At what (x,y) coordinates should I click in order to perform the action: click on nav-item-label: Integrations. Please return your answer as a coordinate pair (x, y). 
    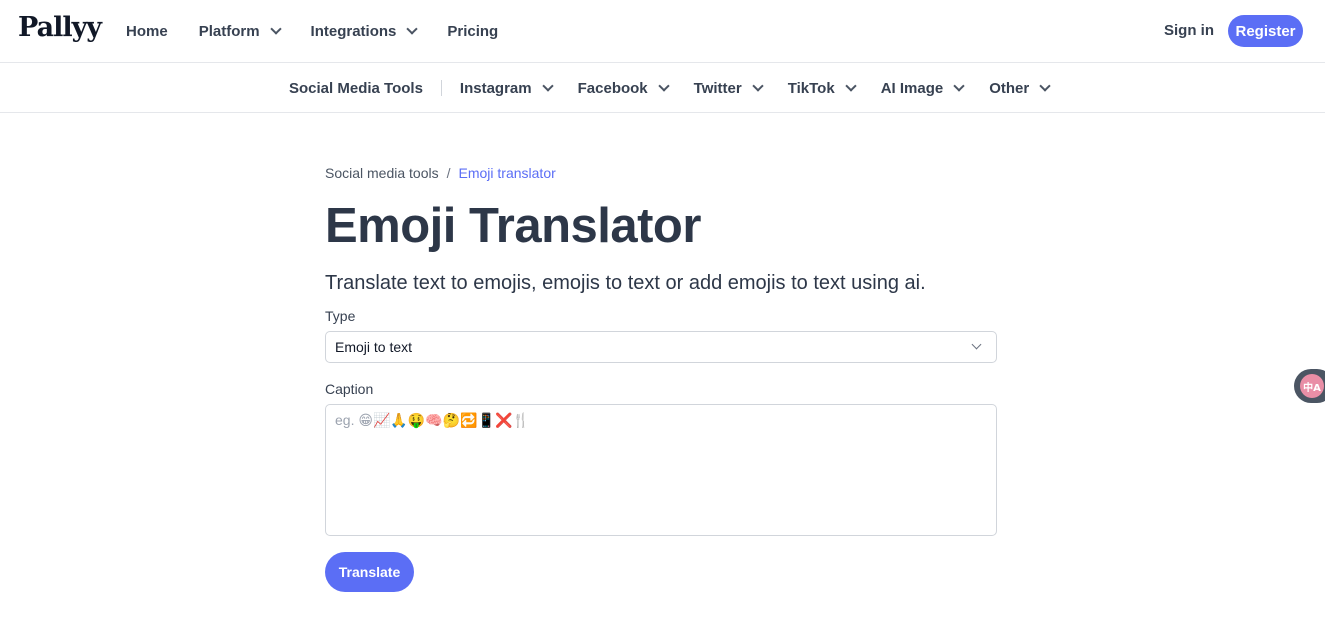
    Looking at the image, I should click on (354, 31).